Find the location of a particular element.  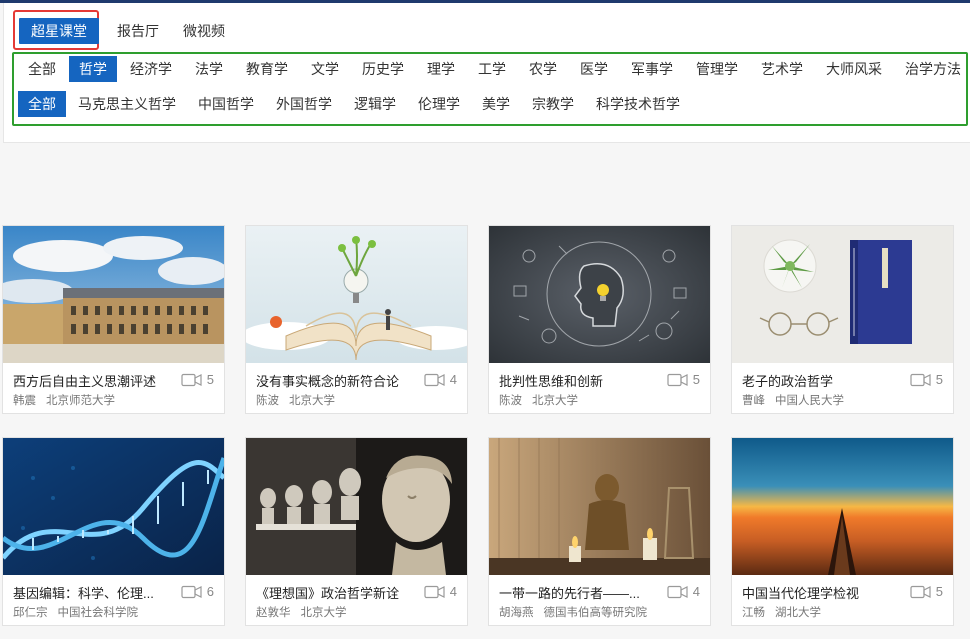

course-thumbnail-dna is located at coordinates (113, 506).